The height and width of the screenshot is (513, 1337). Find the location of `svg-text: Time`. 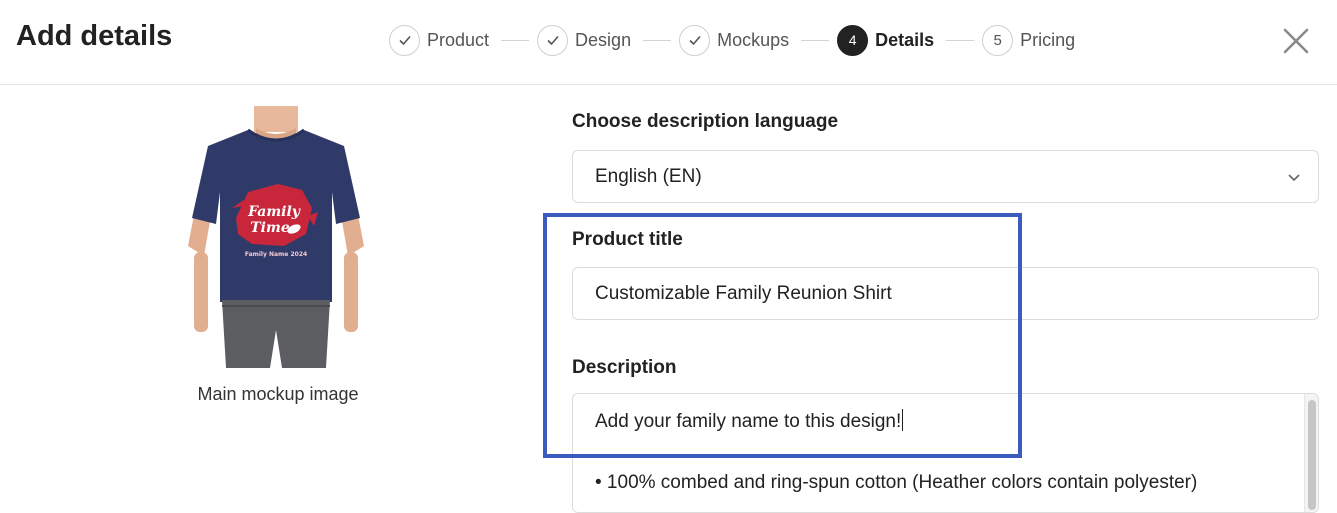

svg-text: Time is located at coordinates (270, 228).